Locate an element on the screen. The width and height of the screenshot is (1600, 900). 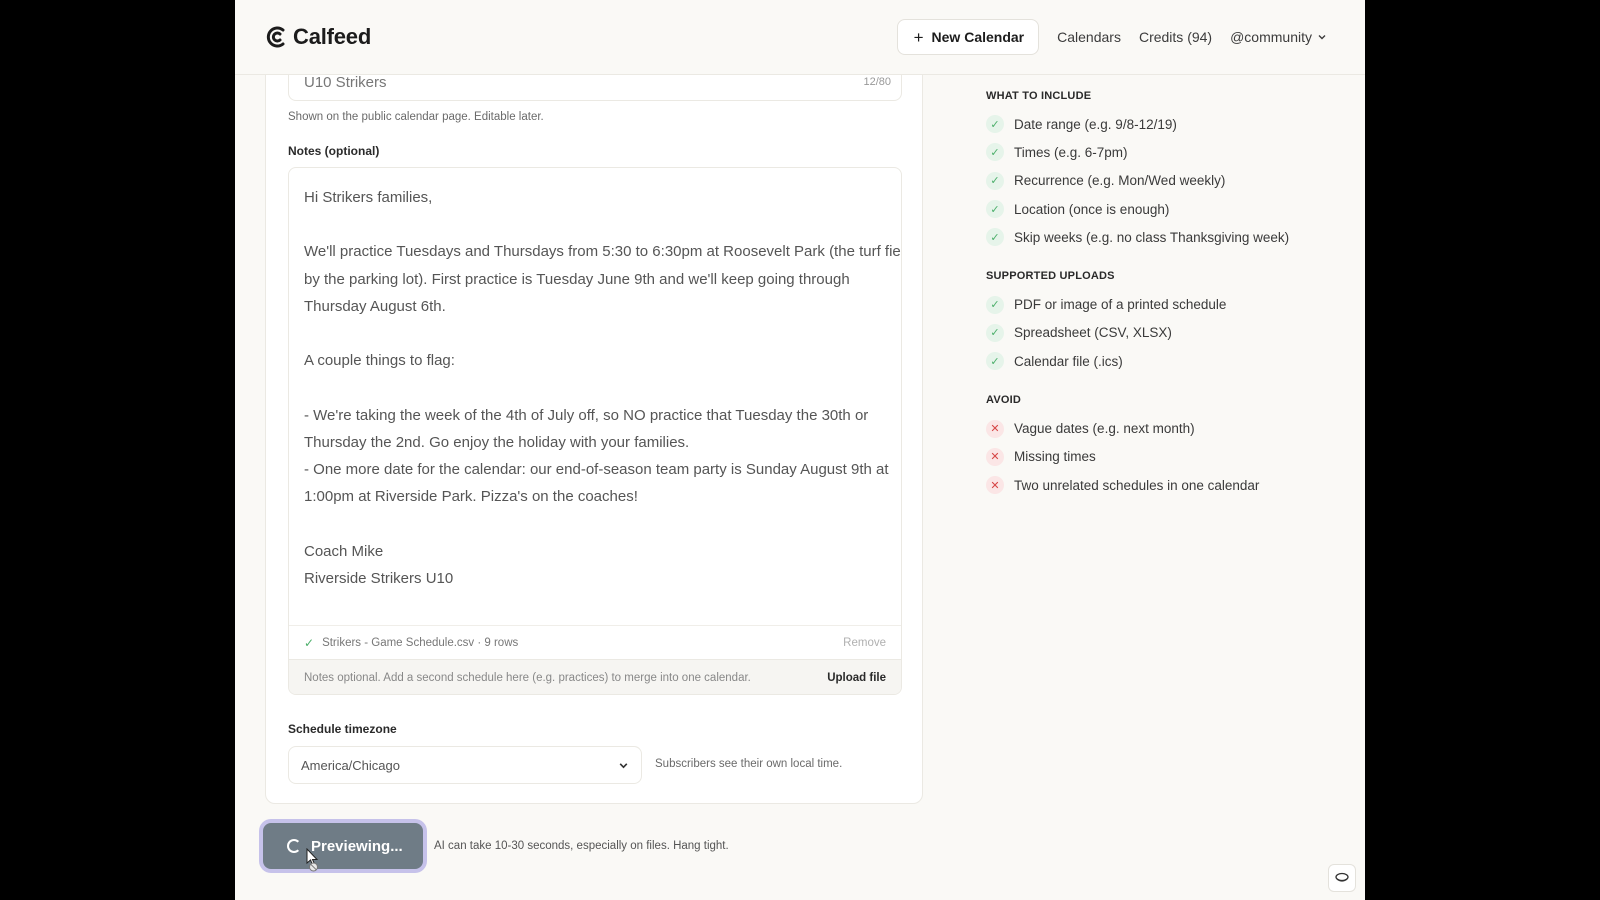
include-item-text: Recurrence (e.g. Mon/Wed weekly) is located at coordinates (1120, 181).